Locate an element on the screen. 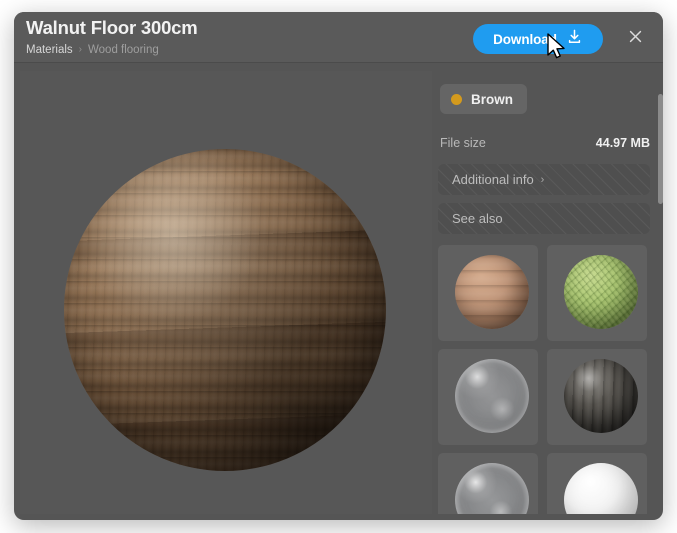 Image resolution: width=677 pixels, height=533 pixels. see-also-label: See also is located at coordinates (477, 218).